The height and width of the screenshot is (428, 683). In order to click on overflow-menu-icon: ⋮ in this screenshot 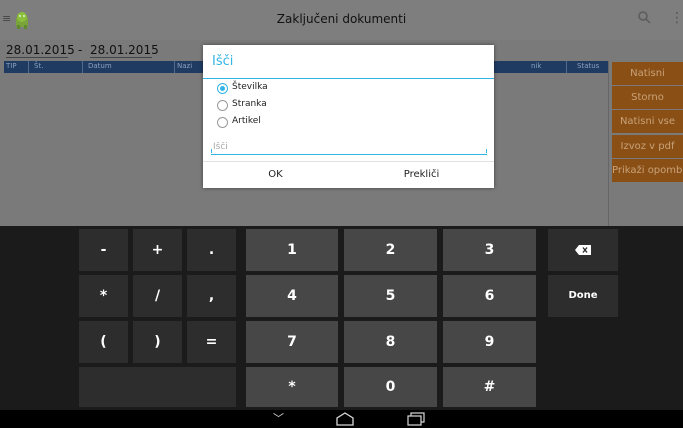, I will do `click(676, 18)`.